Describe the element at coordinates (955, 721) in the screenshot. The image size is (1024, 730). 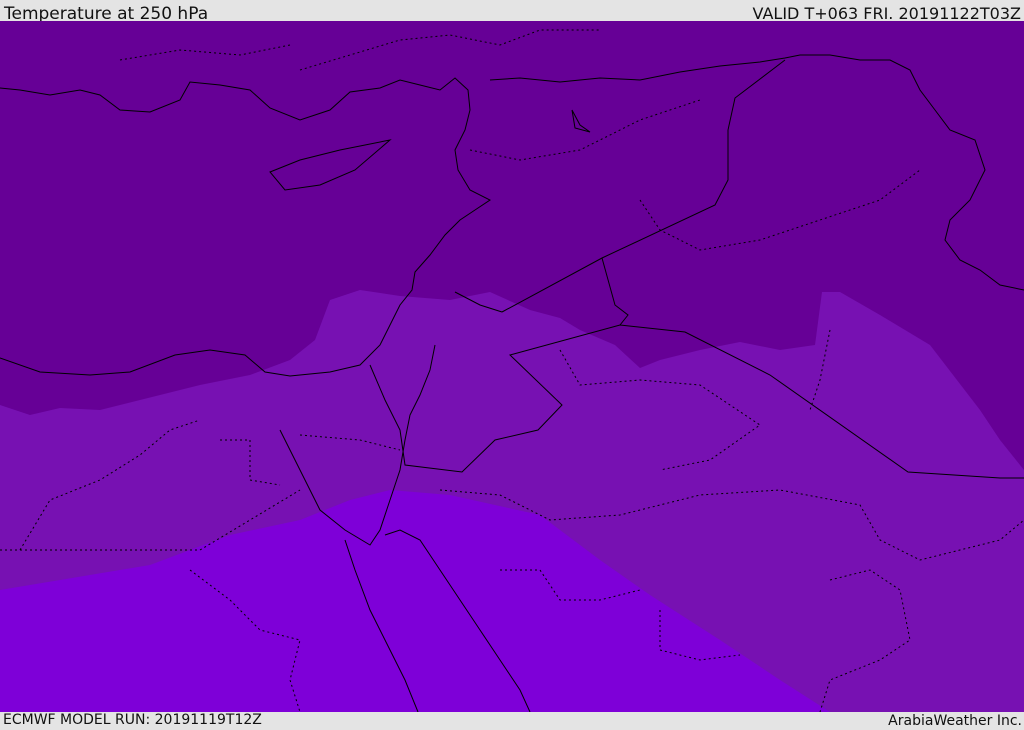
I see `credit: ArabiaWeather Inc.` at that location.